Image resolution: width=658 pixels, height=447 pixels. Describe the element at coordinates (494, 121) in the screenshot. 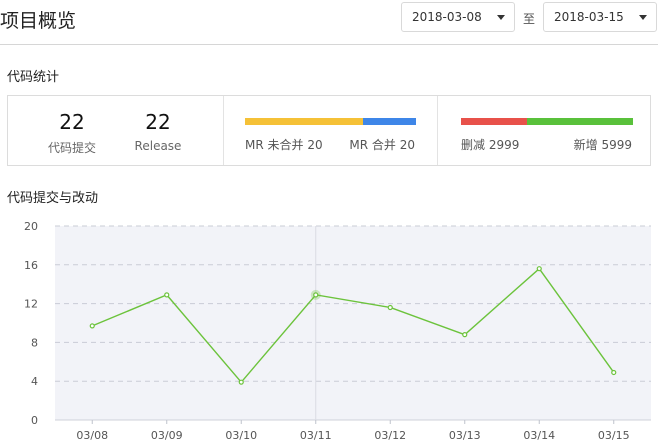

I see `lines-deleted-bar` at that location.